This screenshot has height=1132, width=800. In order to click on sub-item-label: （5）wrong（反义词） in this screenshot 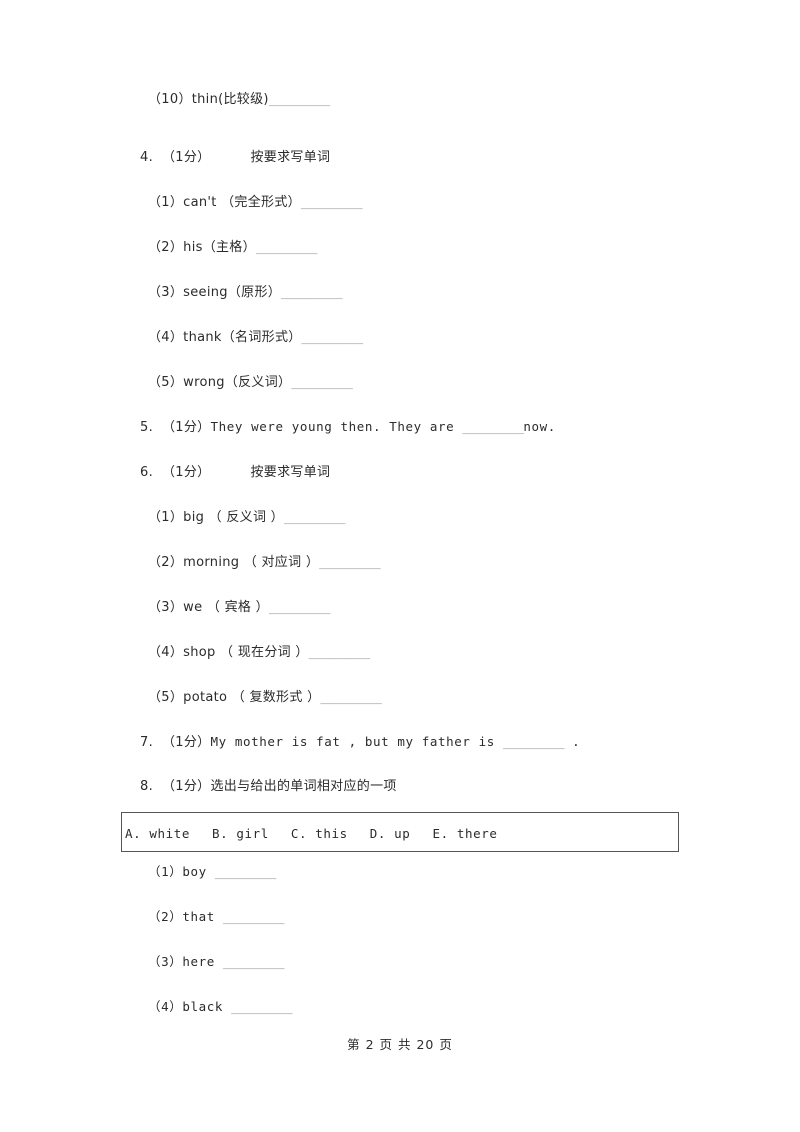, I will do `click(220, 382)`.